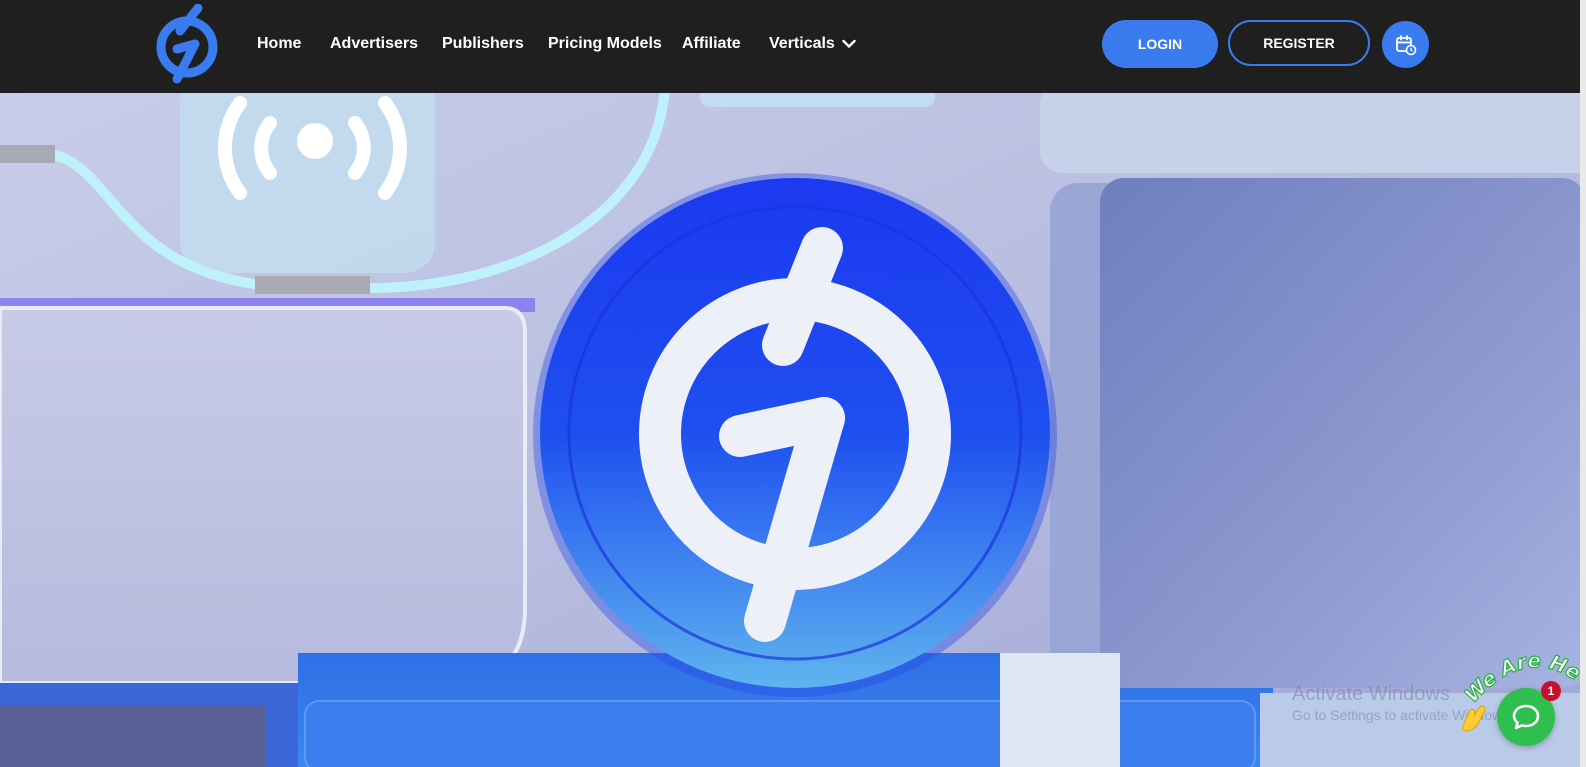 This screenshot has height=767, width=1586. Describe the element at coordinates (1299, 43) in the screenshot. I see `register-button: REGISTER` at that location.